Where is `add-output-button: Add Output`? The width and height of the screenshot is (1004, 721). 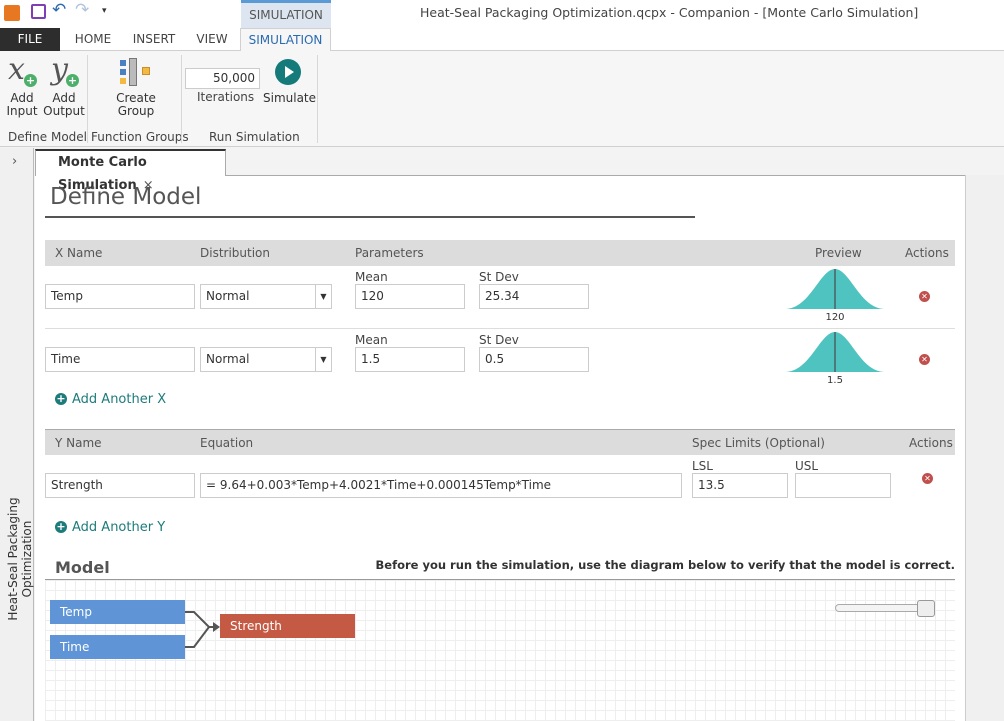
add-output-button: Add Output is located at coordinates (64, 105).